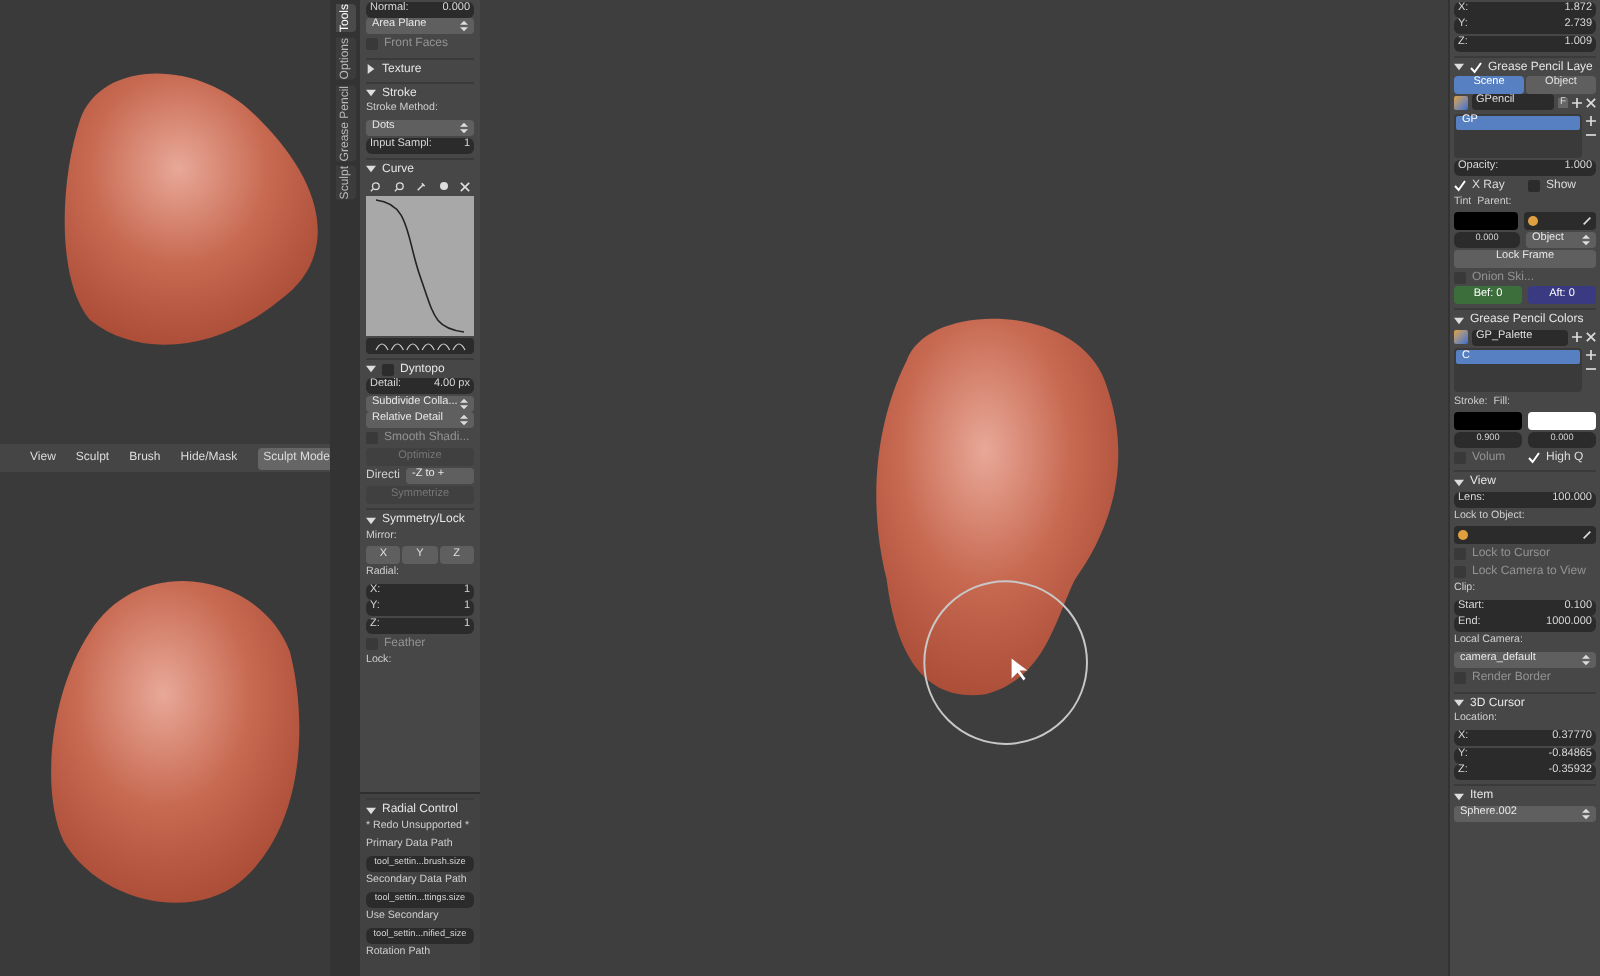 This screenshot has width=1600, height=976. What do you see at coordinates (420, 345) in the screenshot?
I see `curve-preset-icons` at bounding box center [420, 345].